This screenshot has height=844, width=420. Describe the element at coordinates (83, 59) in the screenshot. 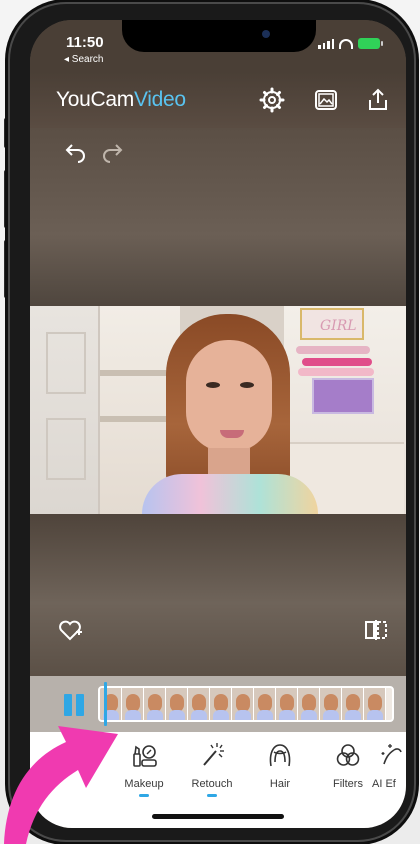

I see `back-to-search-link: ◂ Search` at that location.